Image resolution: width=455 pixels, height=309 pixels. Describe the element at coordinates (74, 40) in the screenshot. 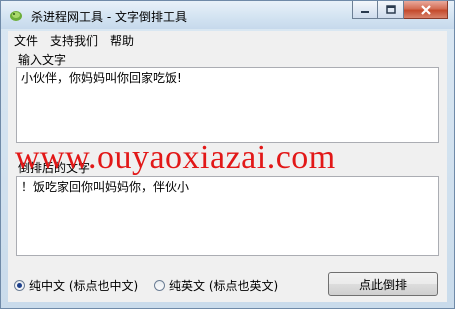

I see `menu-support-us: 支持我们` at that location.